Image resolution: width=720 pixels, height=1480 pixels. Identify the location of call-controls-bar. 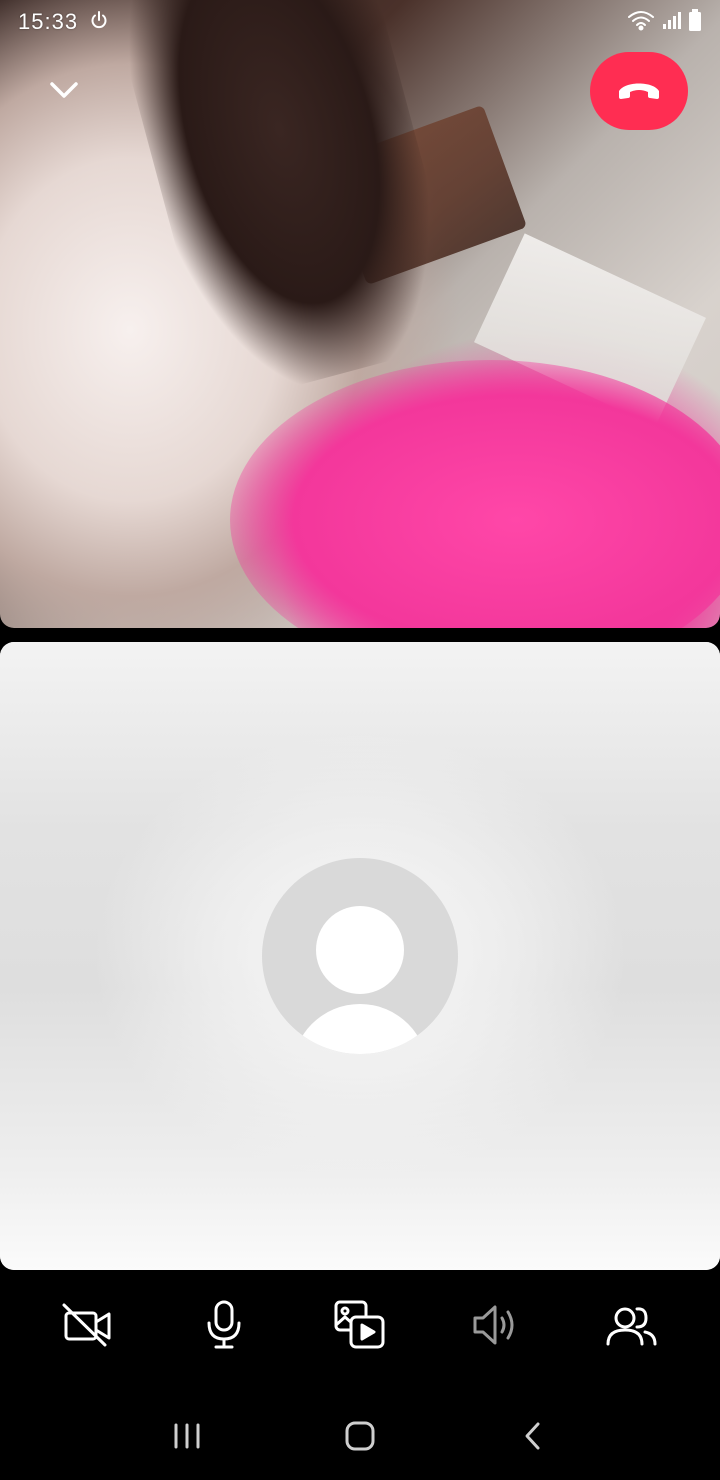
(360, 1327).